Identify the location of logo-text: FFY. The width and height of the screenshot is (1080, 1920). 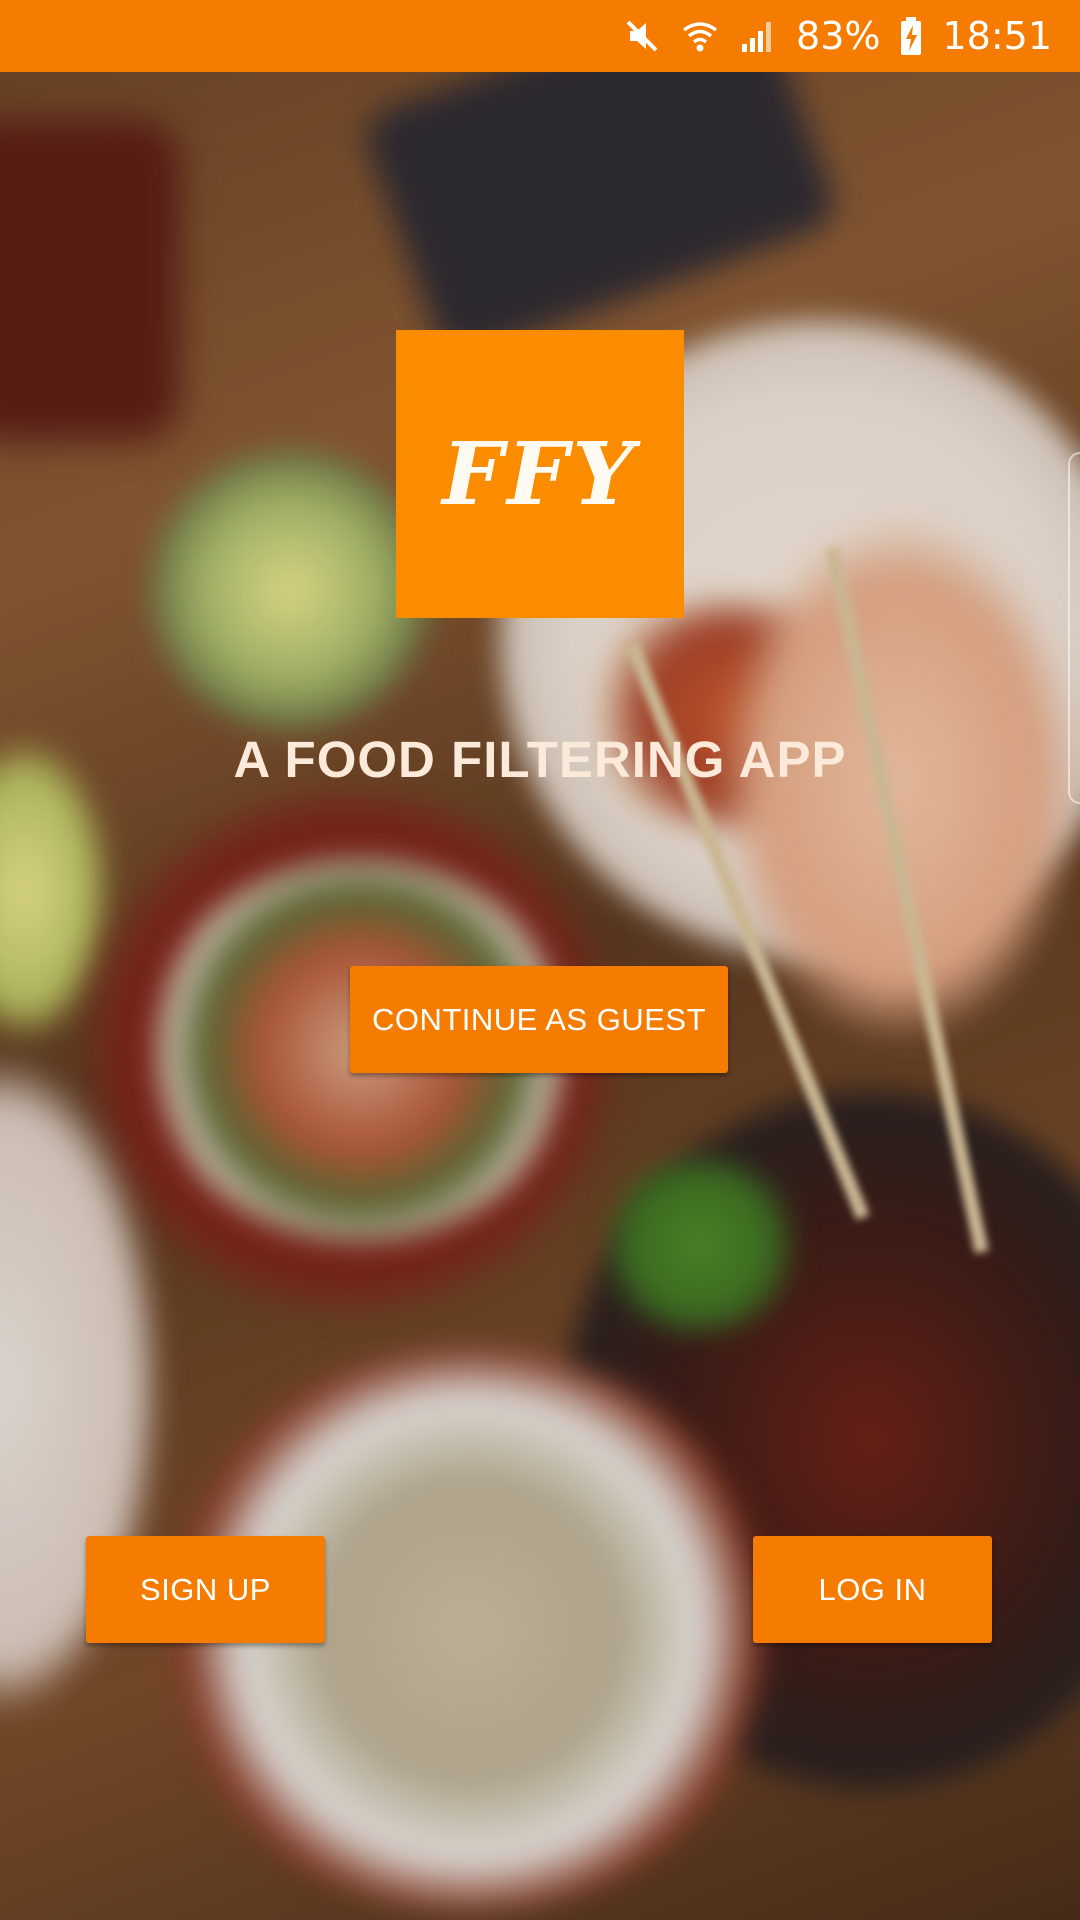
(540, 474).